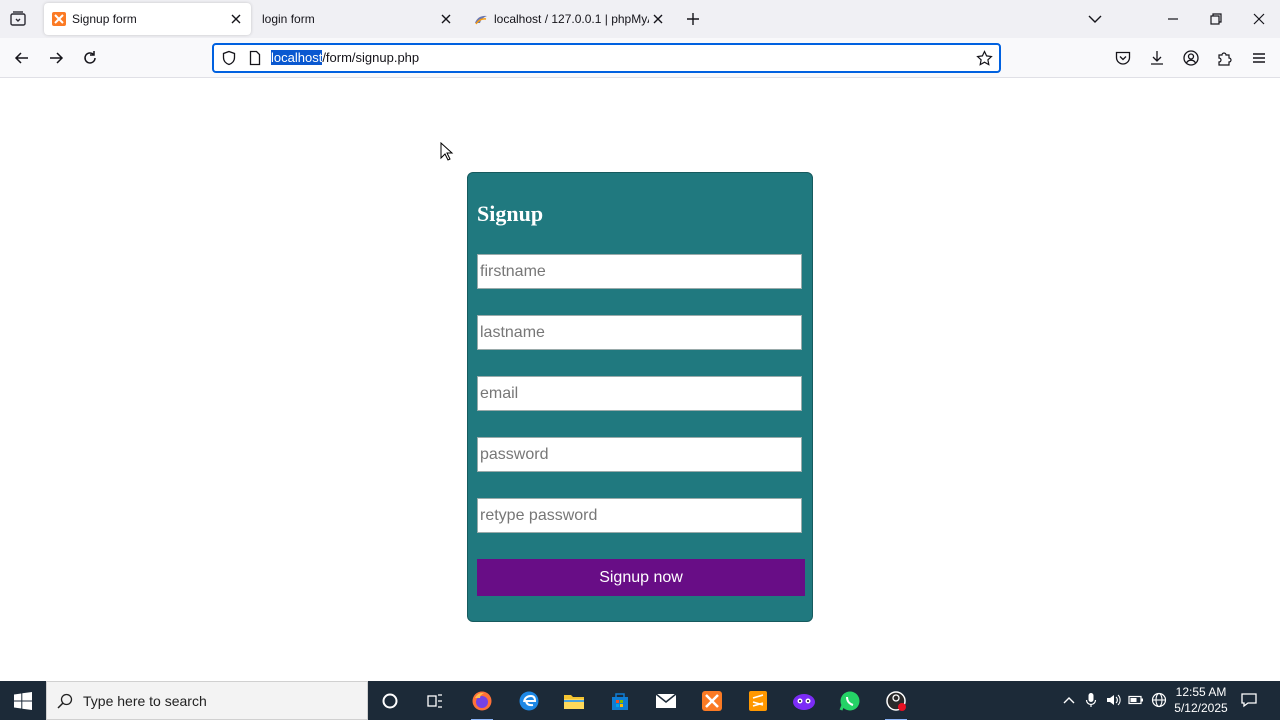 Image resolution: width=1280 pixels, height=720 pixels. Describe the element at coordinates (18, 19) in the screenshot. I see `tab-list-icon` at that location.